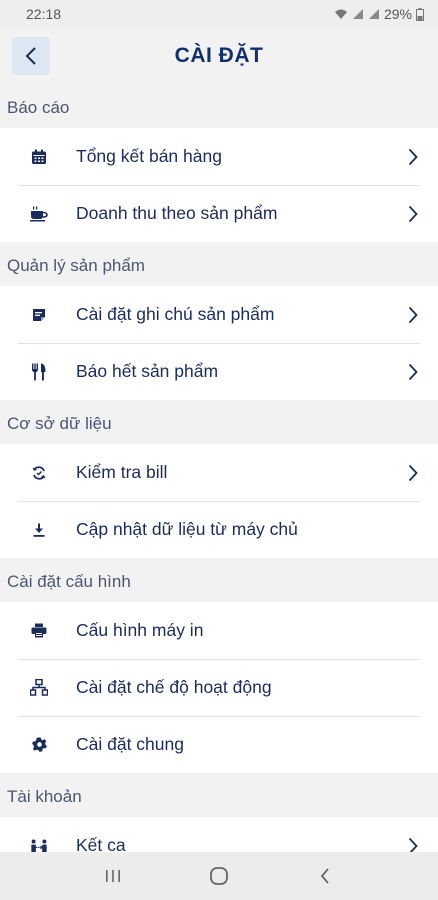  Describe the element at coordinates (101, 843) in the screenshot. I see `menu-item-label: Kết ca` at that location.